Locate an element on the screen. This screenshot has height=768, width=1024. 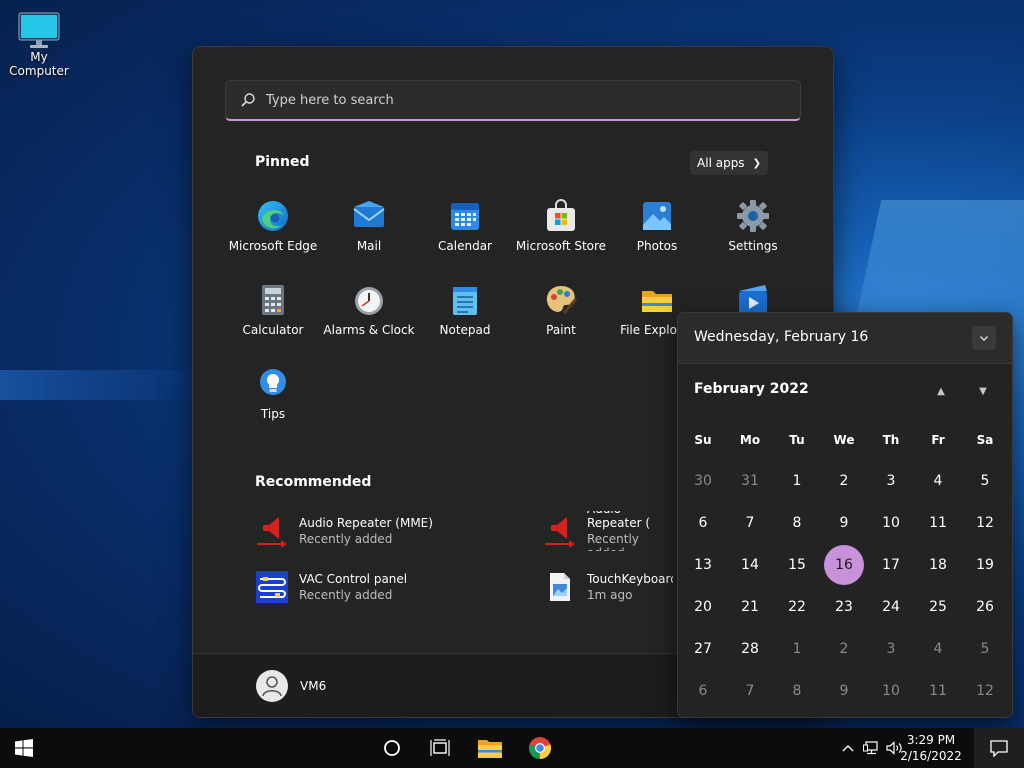
calendar-day: 25 is located at coordinates (938, 607).